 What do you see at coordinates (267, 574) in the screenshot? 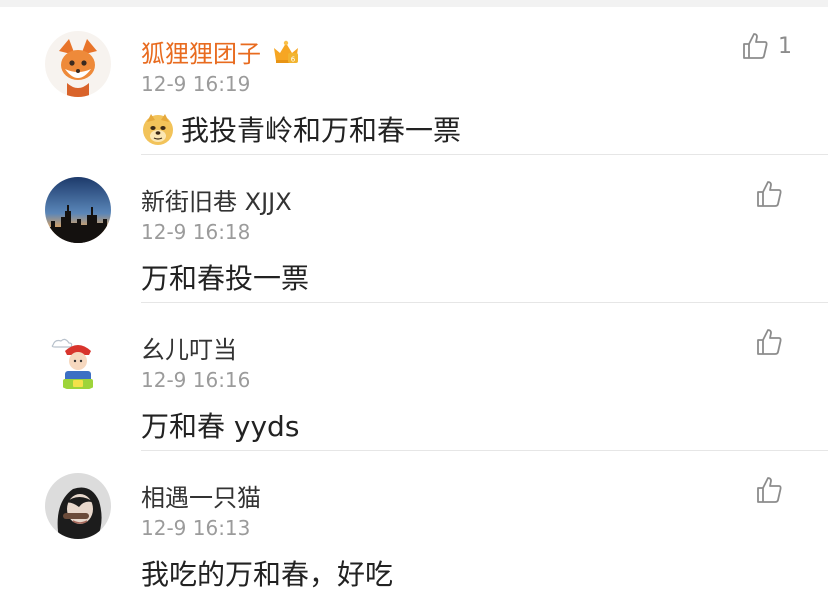
I see `comment-text: 我吃的万和春，好吃` at bounding box center [267, 574].